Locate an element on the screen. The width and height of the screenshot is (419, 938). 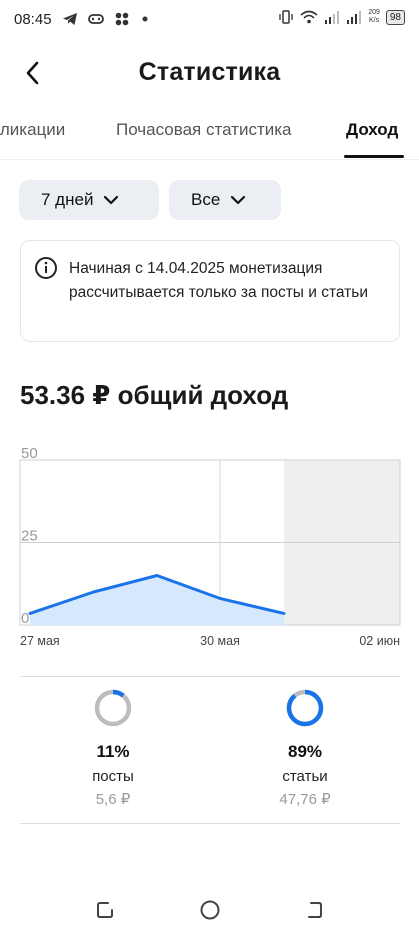
recents-icon is located at coordinates (105, 910).